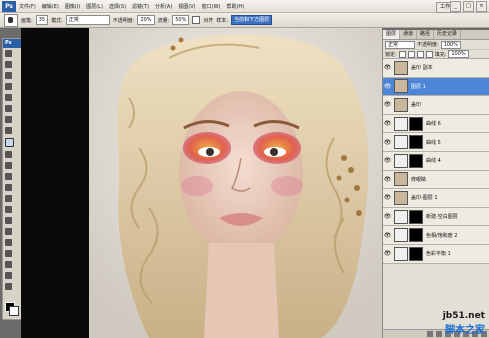  Describe the element at coordinates (9, 142) in the screenshot. I see `clone-stamp-tool-icon` at that location.